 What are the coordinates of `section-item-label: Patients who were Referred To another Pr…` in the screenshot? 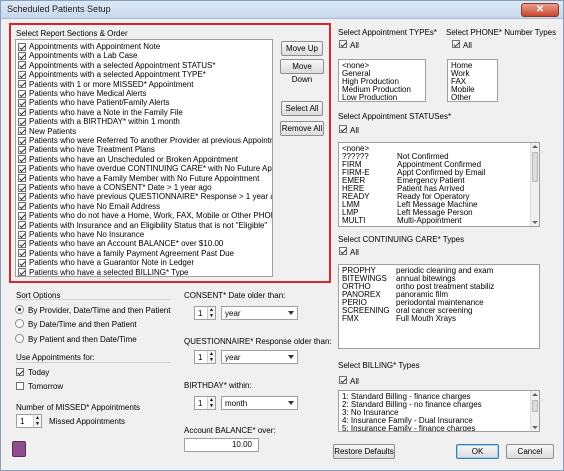 It's located at (150, 140).